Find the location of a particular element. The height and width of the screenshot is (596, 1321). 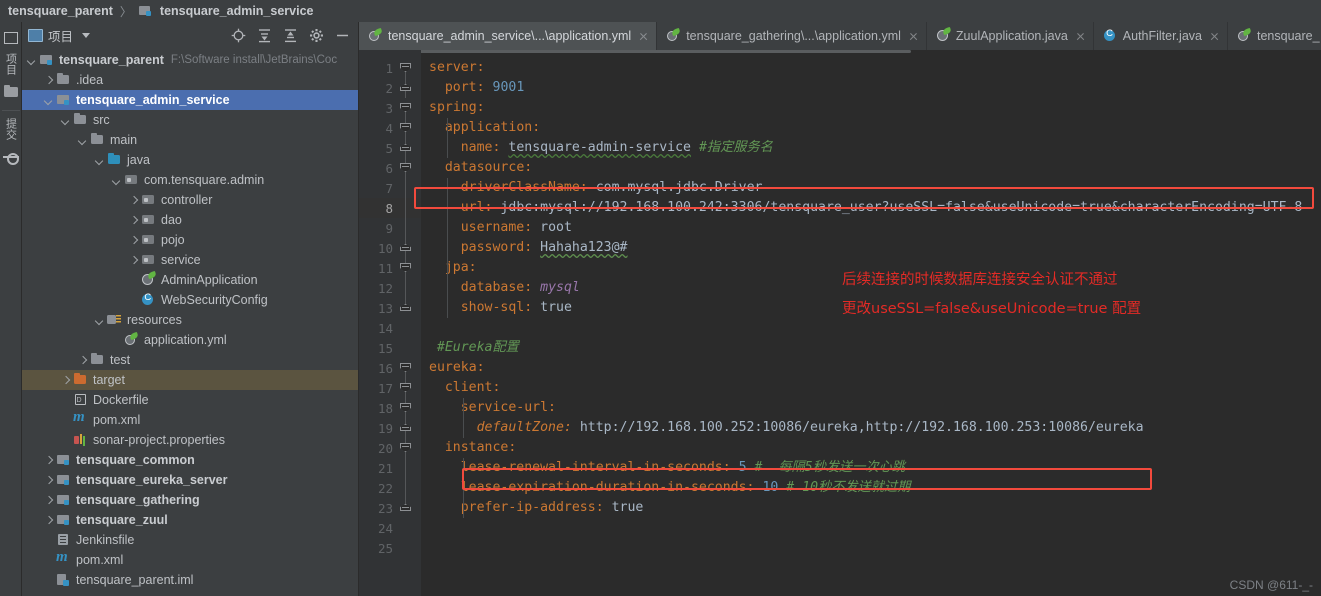

tree-row-pojo: pojo is located at coordinates (190, 240).